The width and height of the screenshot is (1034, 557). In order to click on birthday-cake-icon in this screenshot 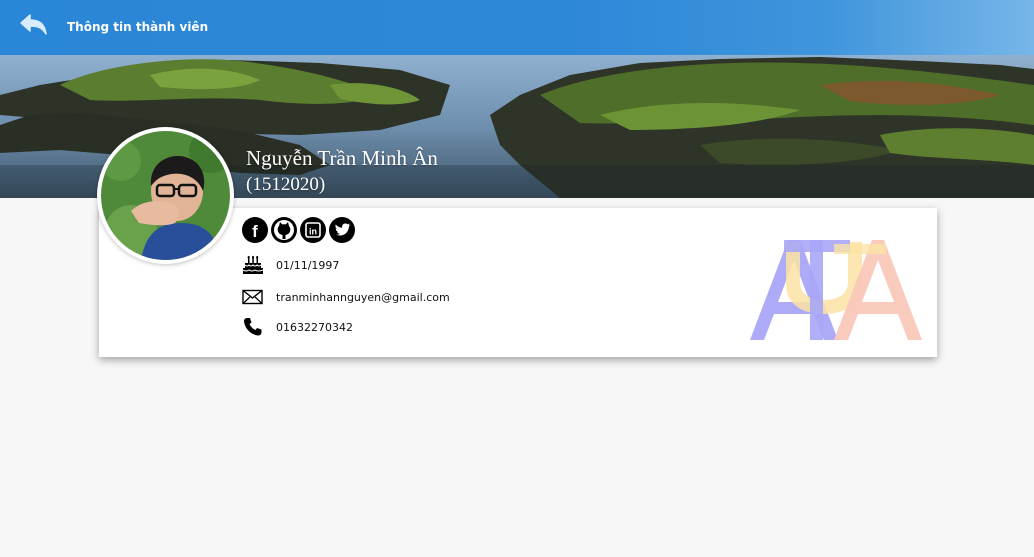, I will do `click(253, 264)`.